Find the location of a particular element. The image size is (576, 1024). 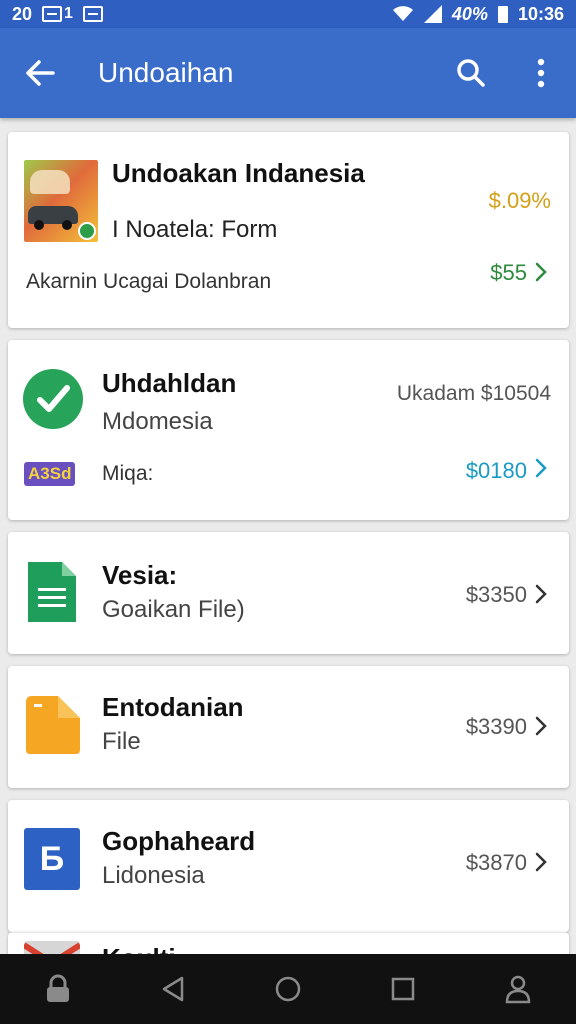

status-time-left: 20 is located at coordinates (22, 13).